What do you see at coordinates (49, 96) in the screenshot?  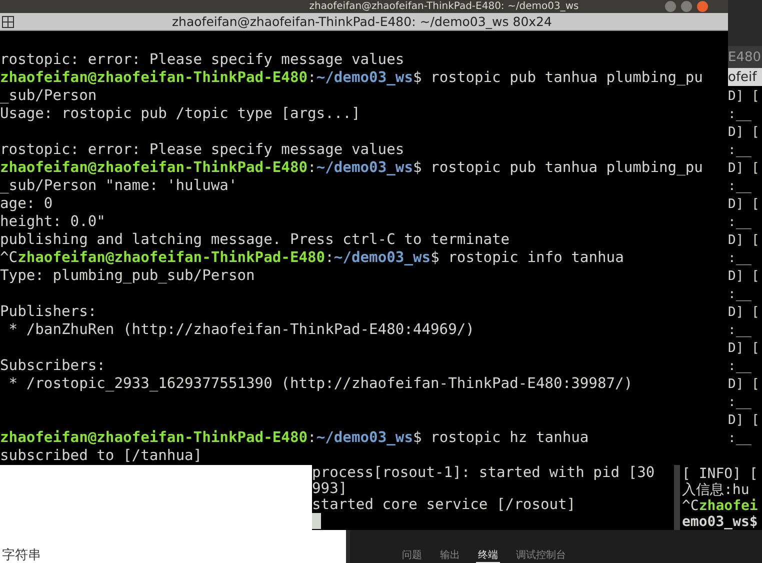 I see `terminal-line: _sub/Person` at bounding box center [49, 96].